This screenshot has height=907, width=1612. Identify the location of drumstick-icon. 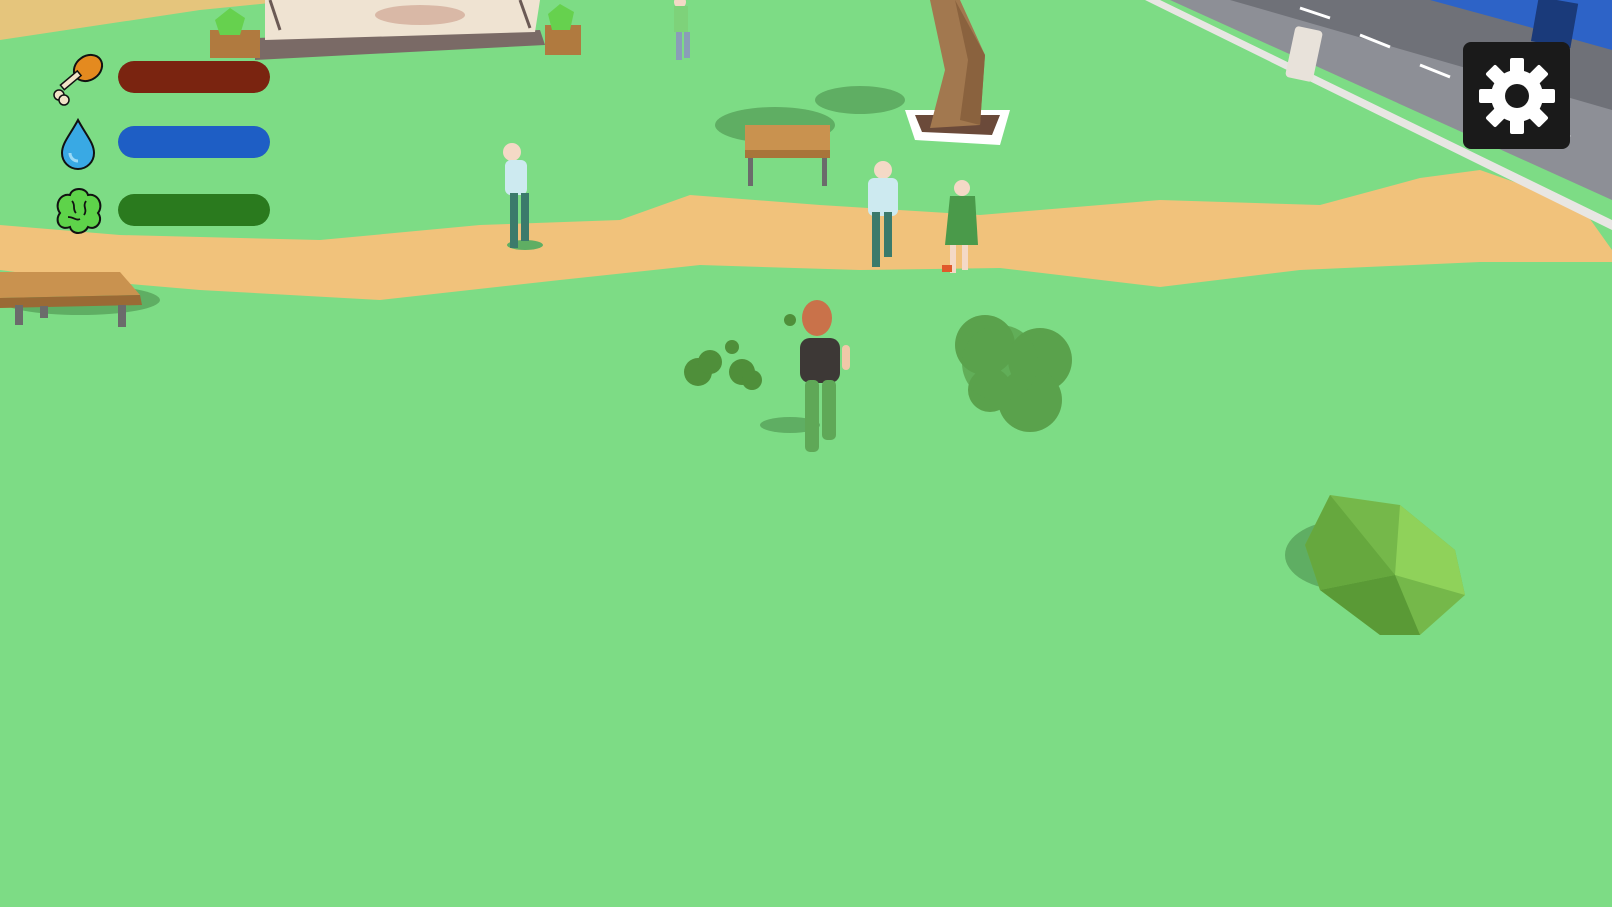
(78, 79).